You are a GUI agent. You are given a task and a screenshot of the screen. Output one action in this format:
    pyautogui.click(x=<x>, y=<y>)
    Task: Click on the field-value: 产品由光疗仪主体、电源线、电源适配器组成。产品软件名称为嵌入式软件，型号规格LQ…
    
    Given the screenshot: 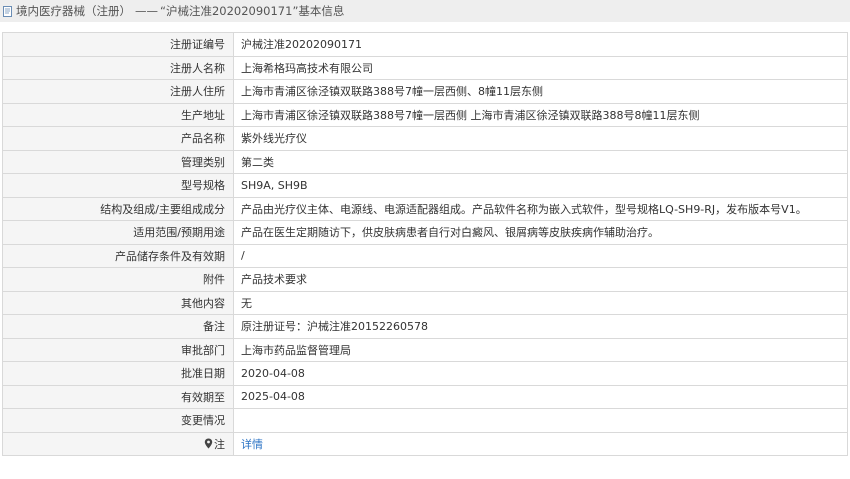 What is the action you would take?
    pyautogui.click(x=540, y=208)
    